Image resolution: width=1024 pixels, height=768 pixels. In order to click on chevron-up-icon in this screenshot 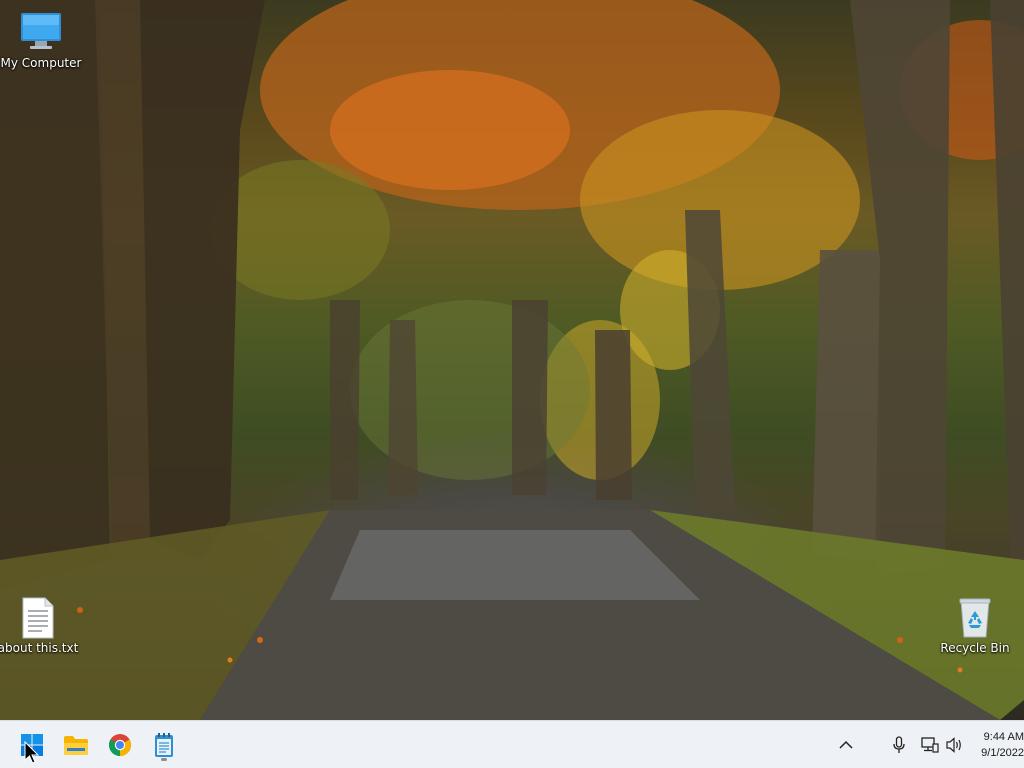, I will do `click(846, 744)`.